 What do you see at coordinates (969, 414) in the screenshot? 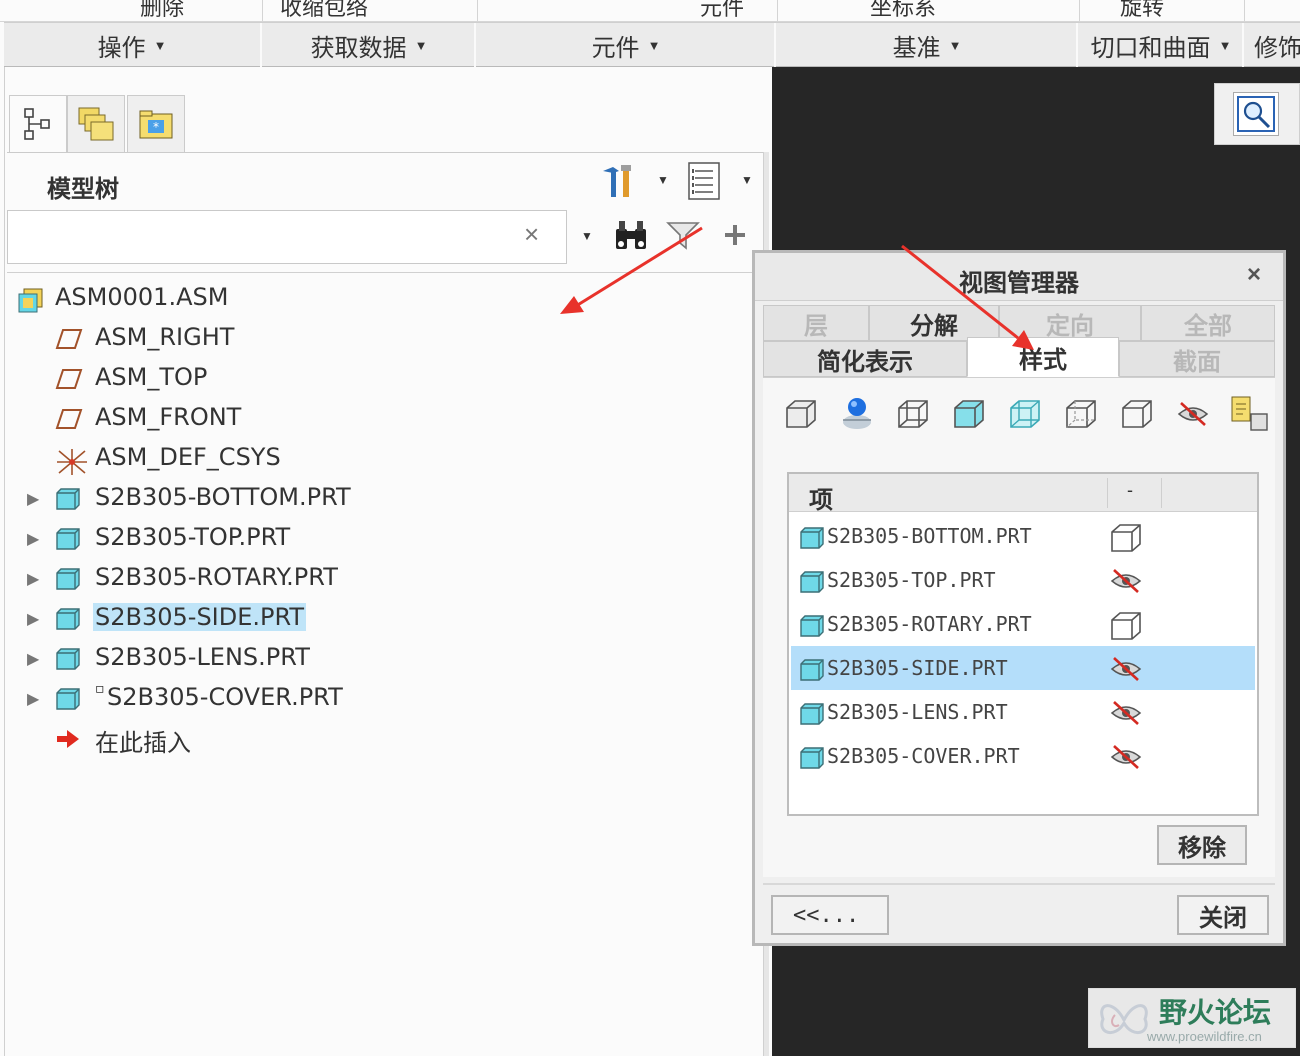
I see `style-cyan-shaded-button` at bounding box center [969, 414].